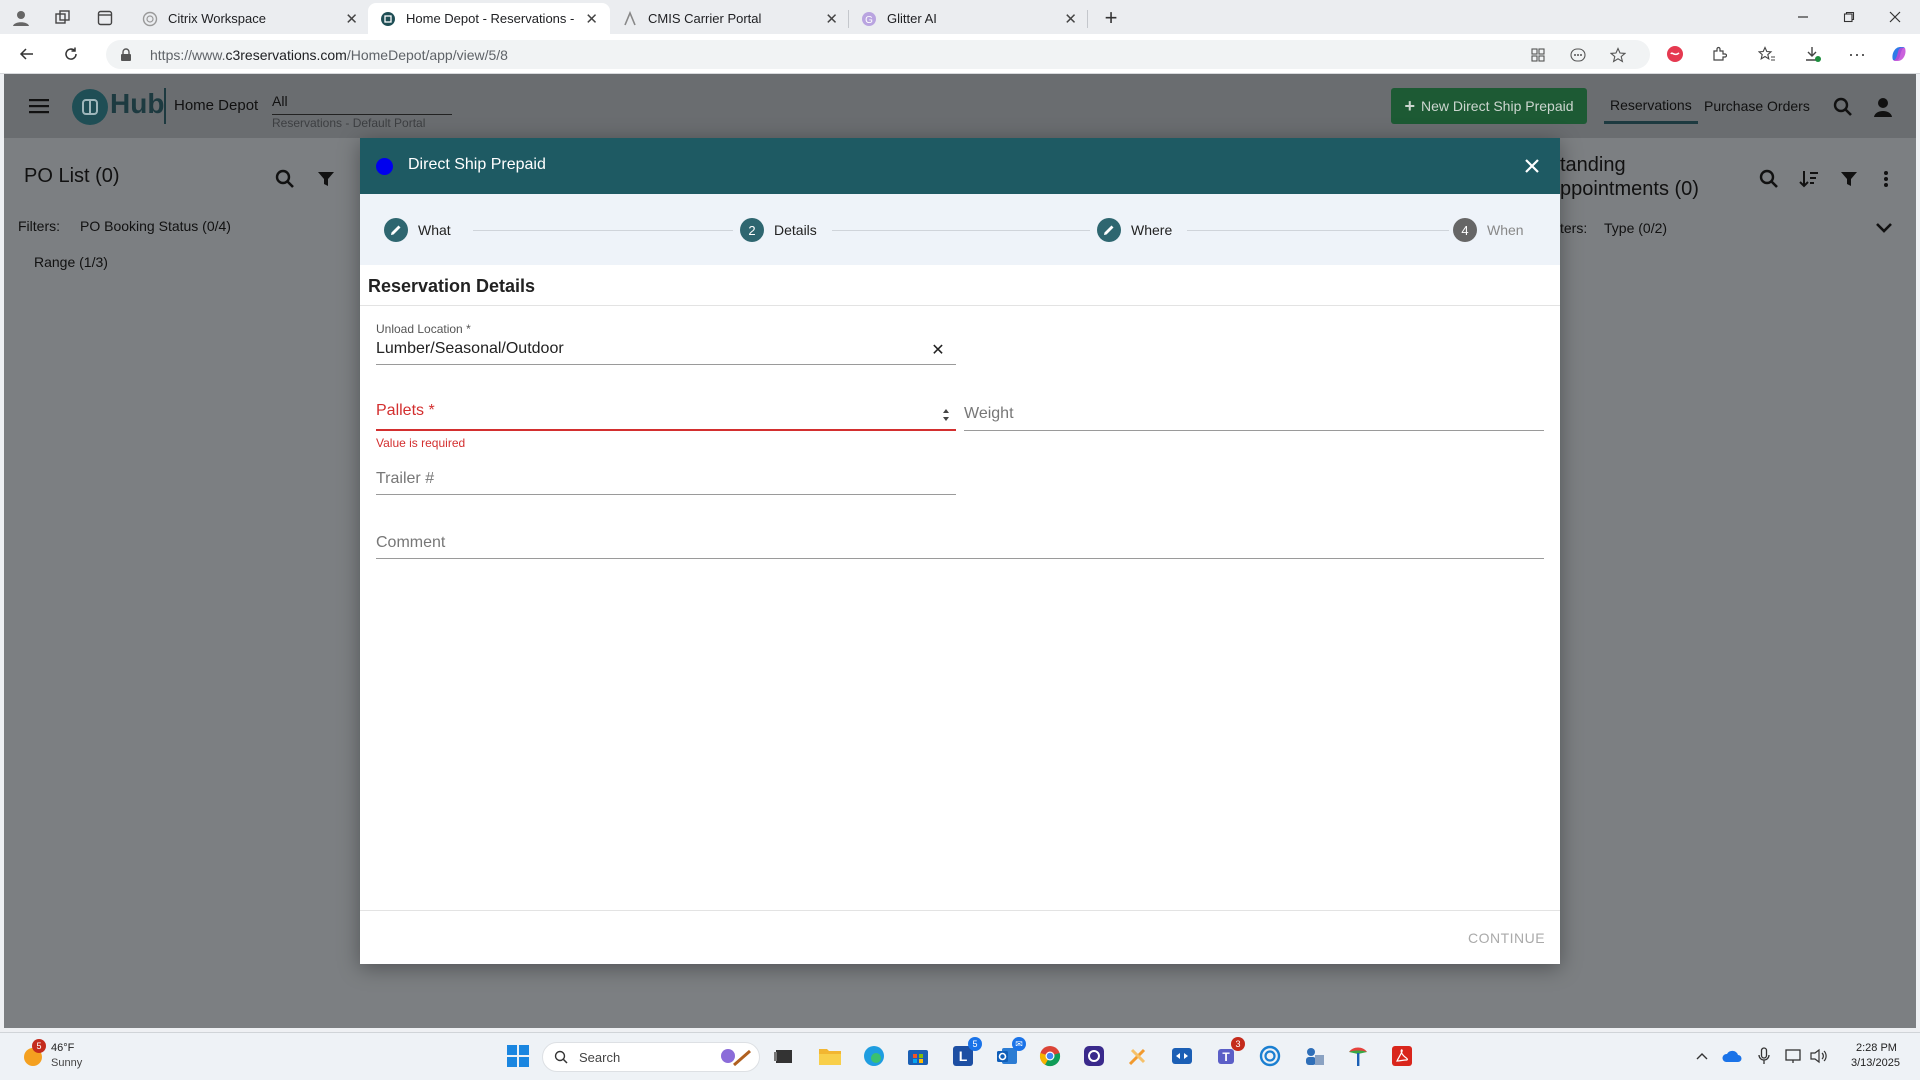  What do you see at coordinates (1138, 1056) in the screenshot?
I see `tool-app-icon` at bounding box center [1138, 1056].